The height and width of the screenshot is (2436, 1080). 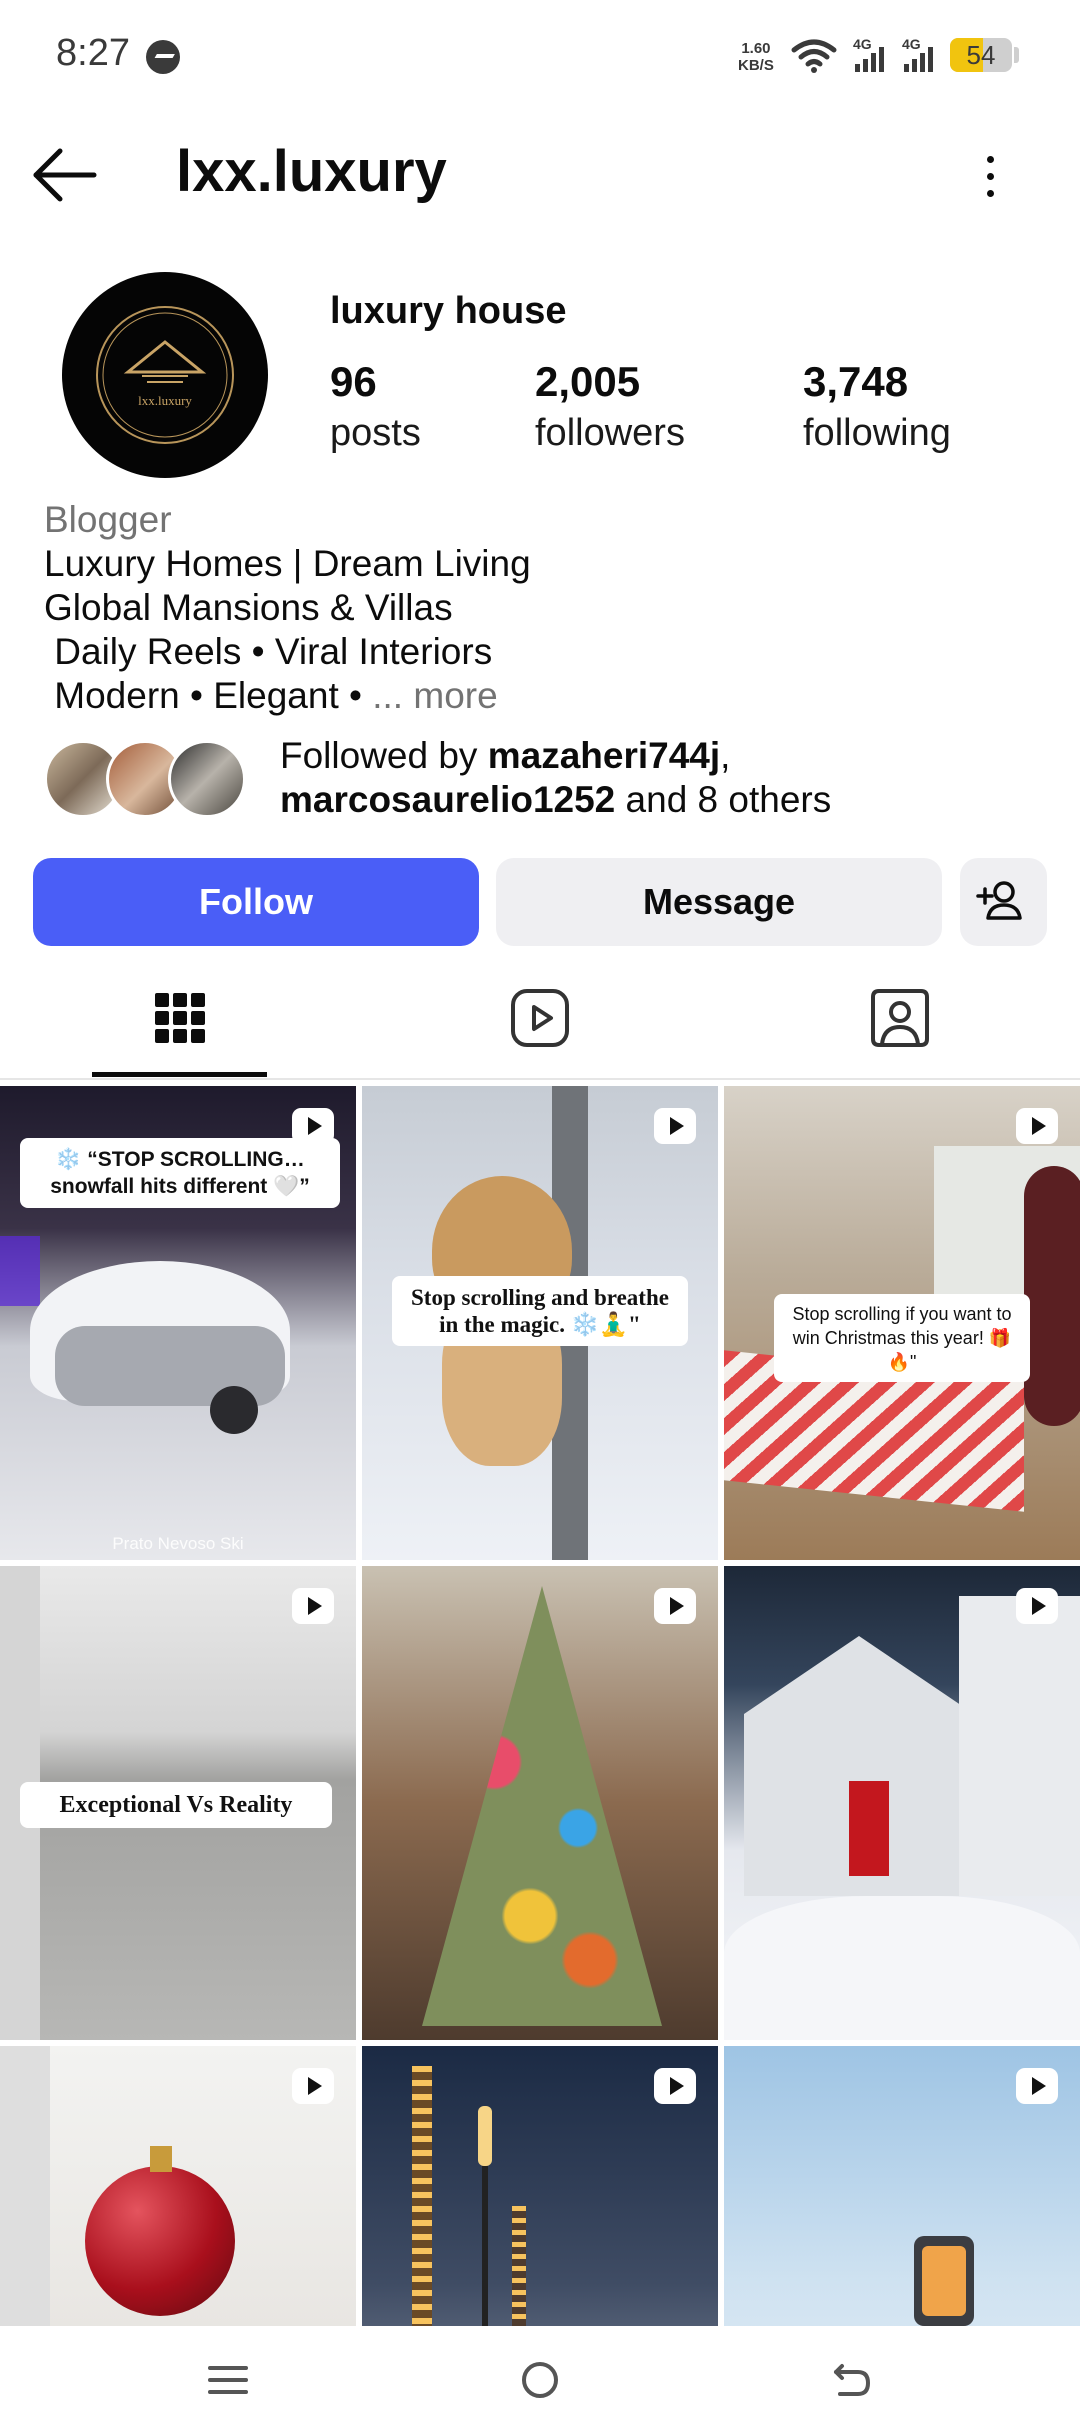 I want to click on menu-icon, so click(x=228, y=2380).